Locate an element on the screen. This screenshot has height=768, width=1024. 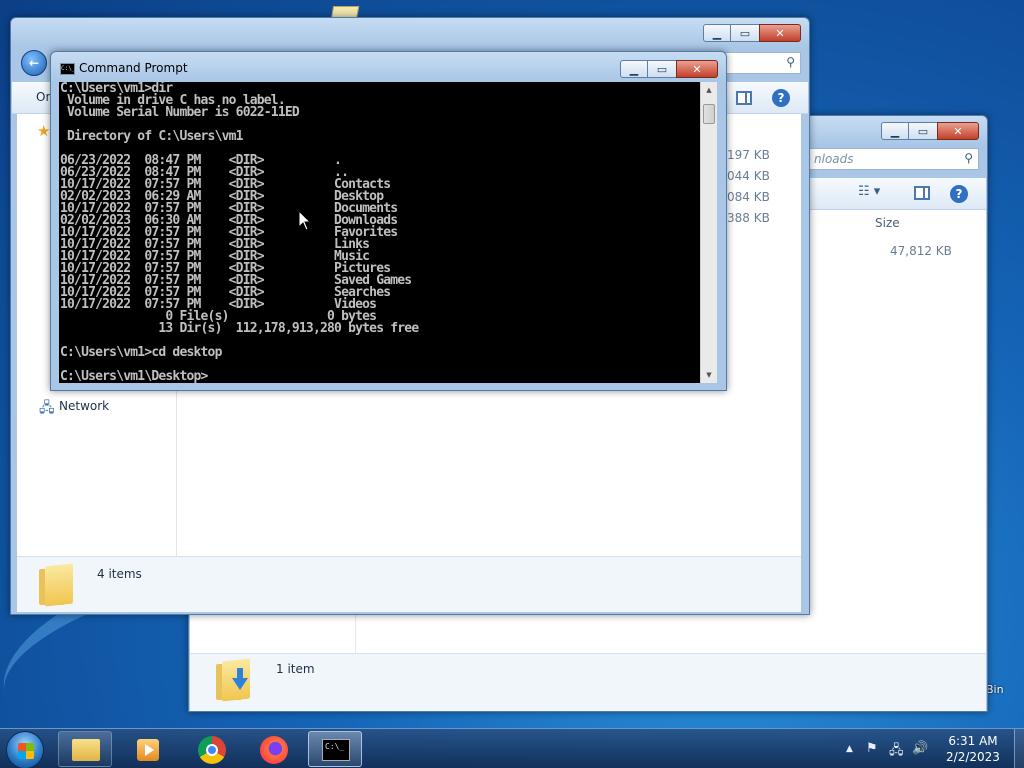
start-button is located at coordinates (25, 749).